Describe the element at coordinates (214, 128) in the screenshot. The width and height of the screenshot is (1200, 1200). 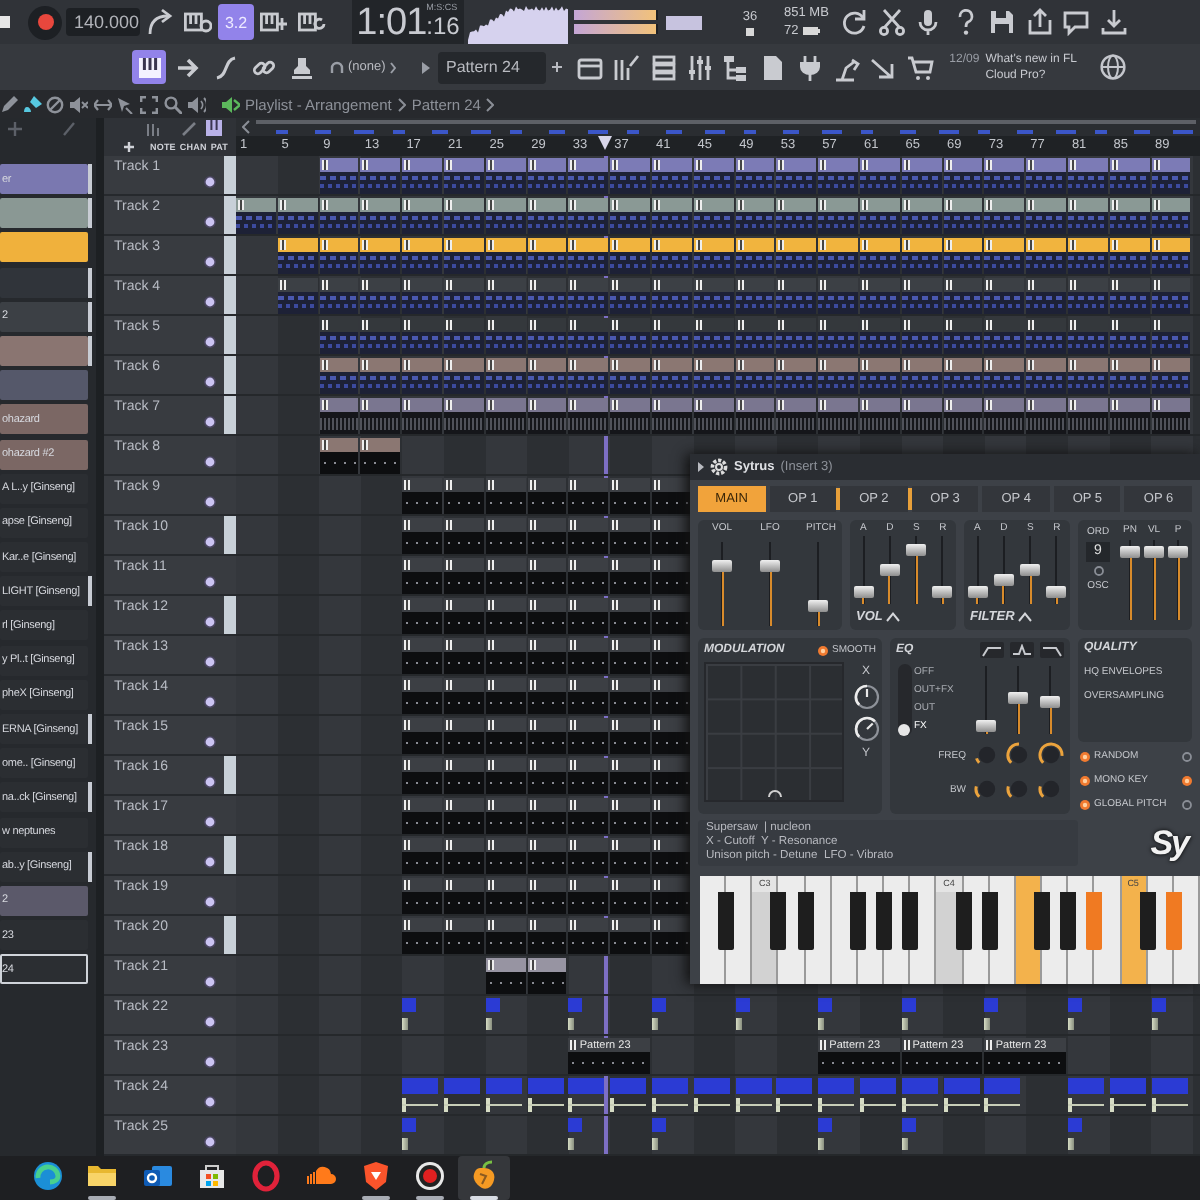
I see `piano-icon` at that location.